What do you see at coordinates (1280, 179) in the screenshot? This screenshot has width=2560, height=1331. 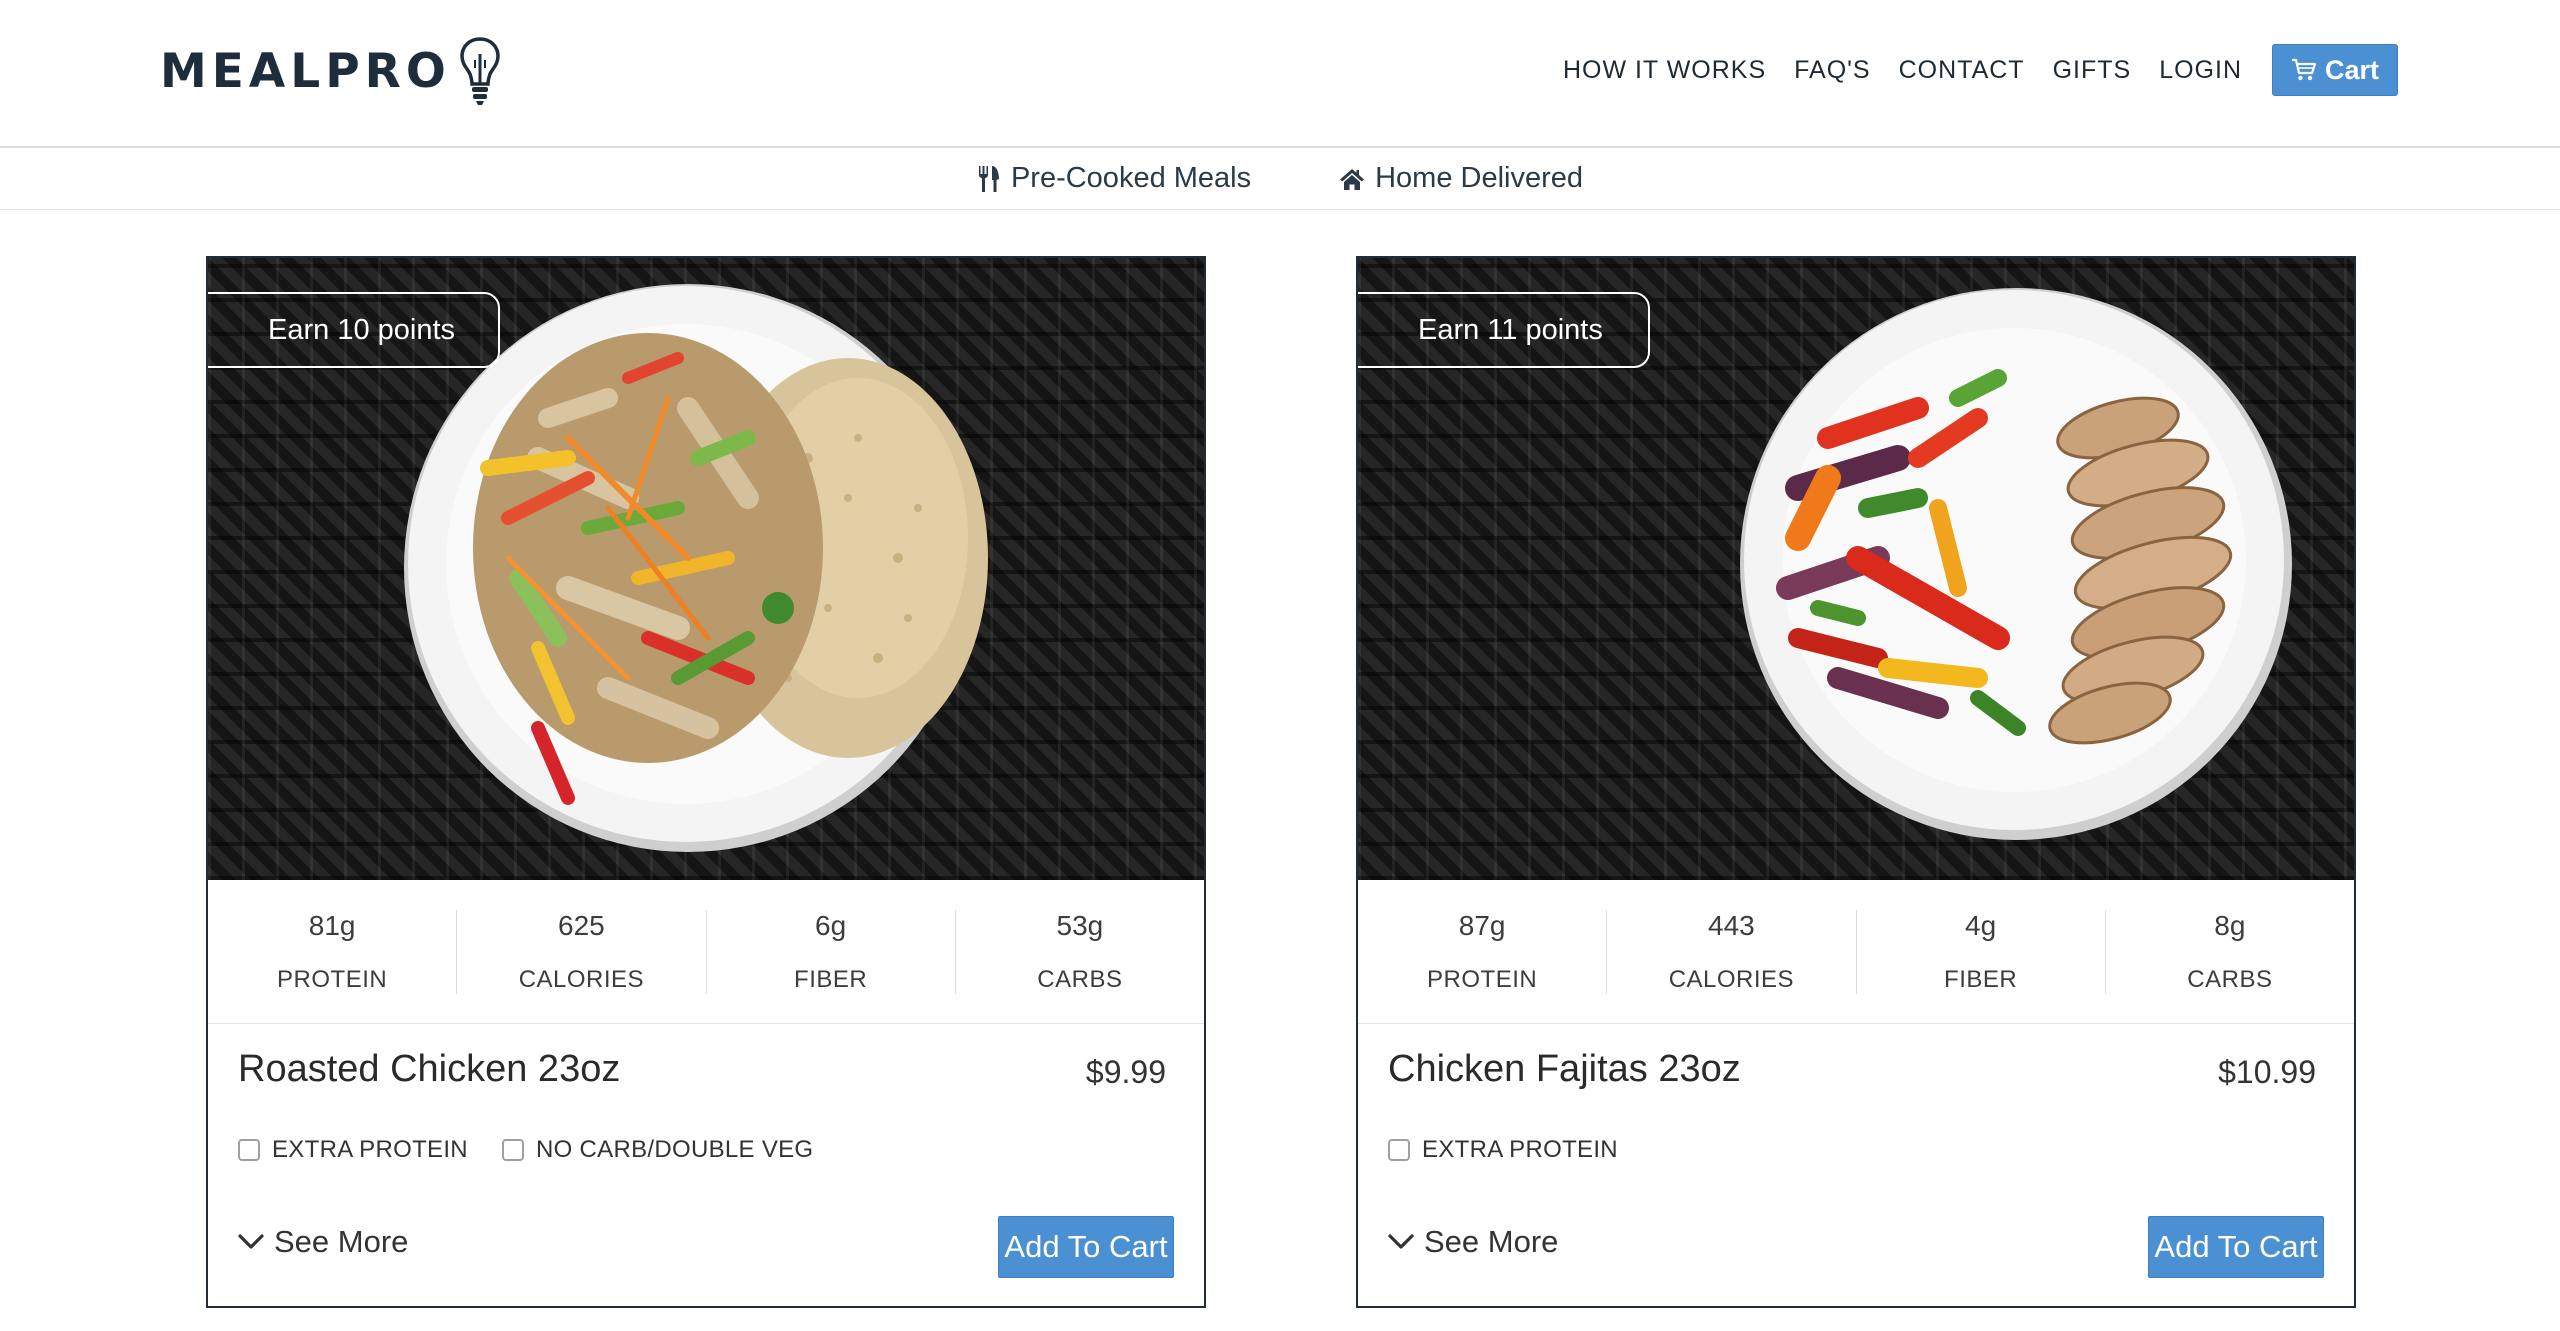 I see `sub-navigation: Pre-Cooked Meals Home Delivered` at bounding box center [1280, 179].